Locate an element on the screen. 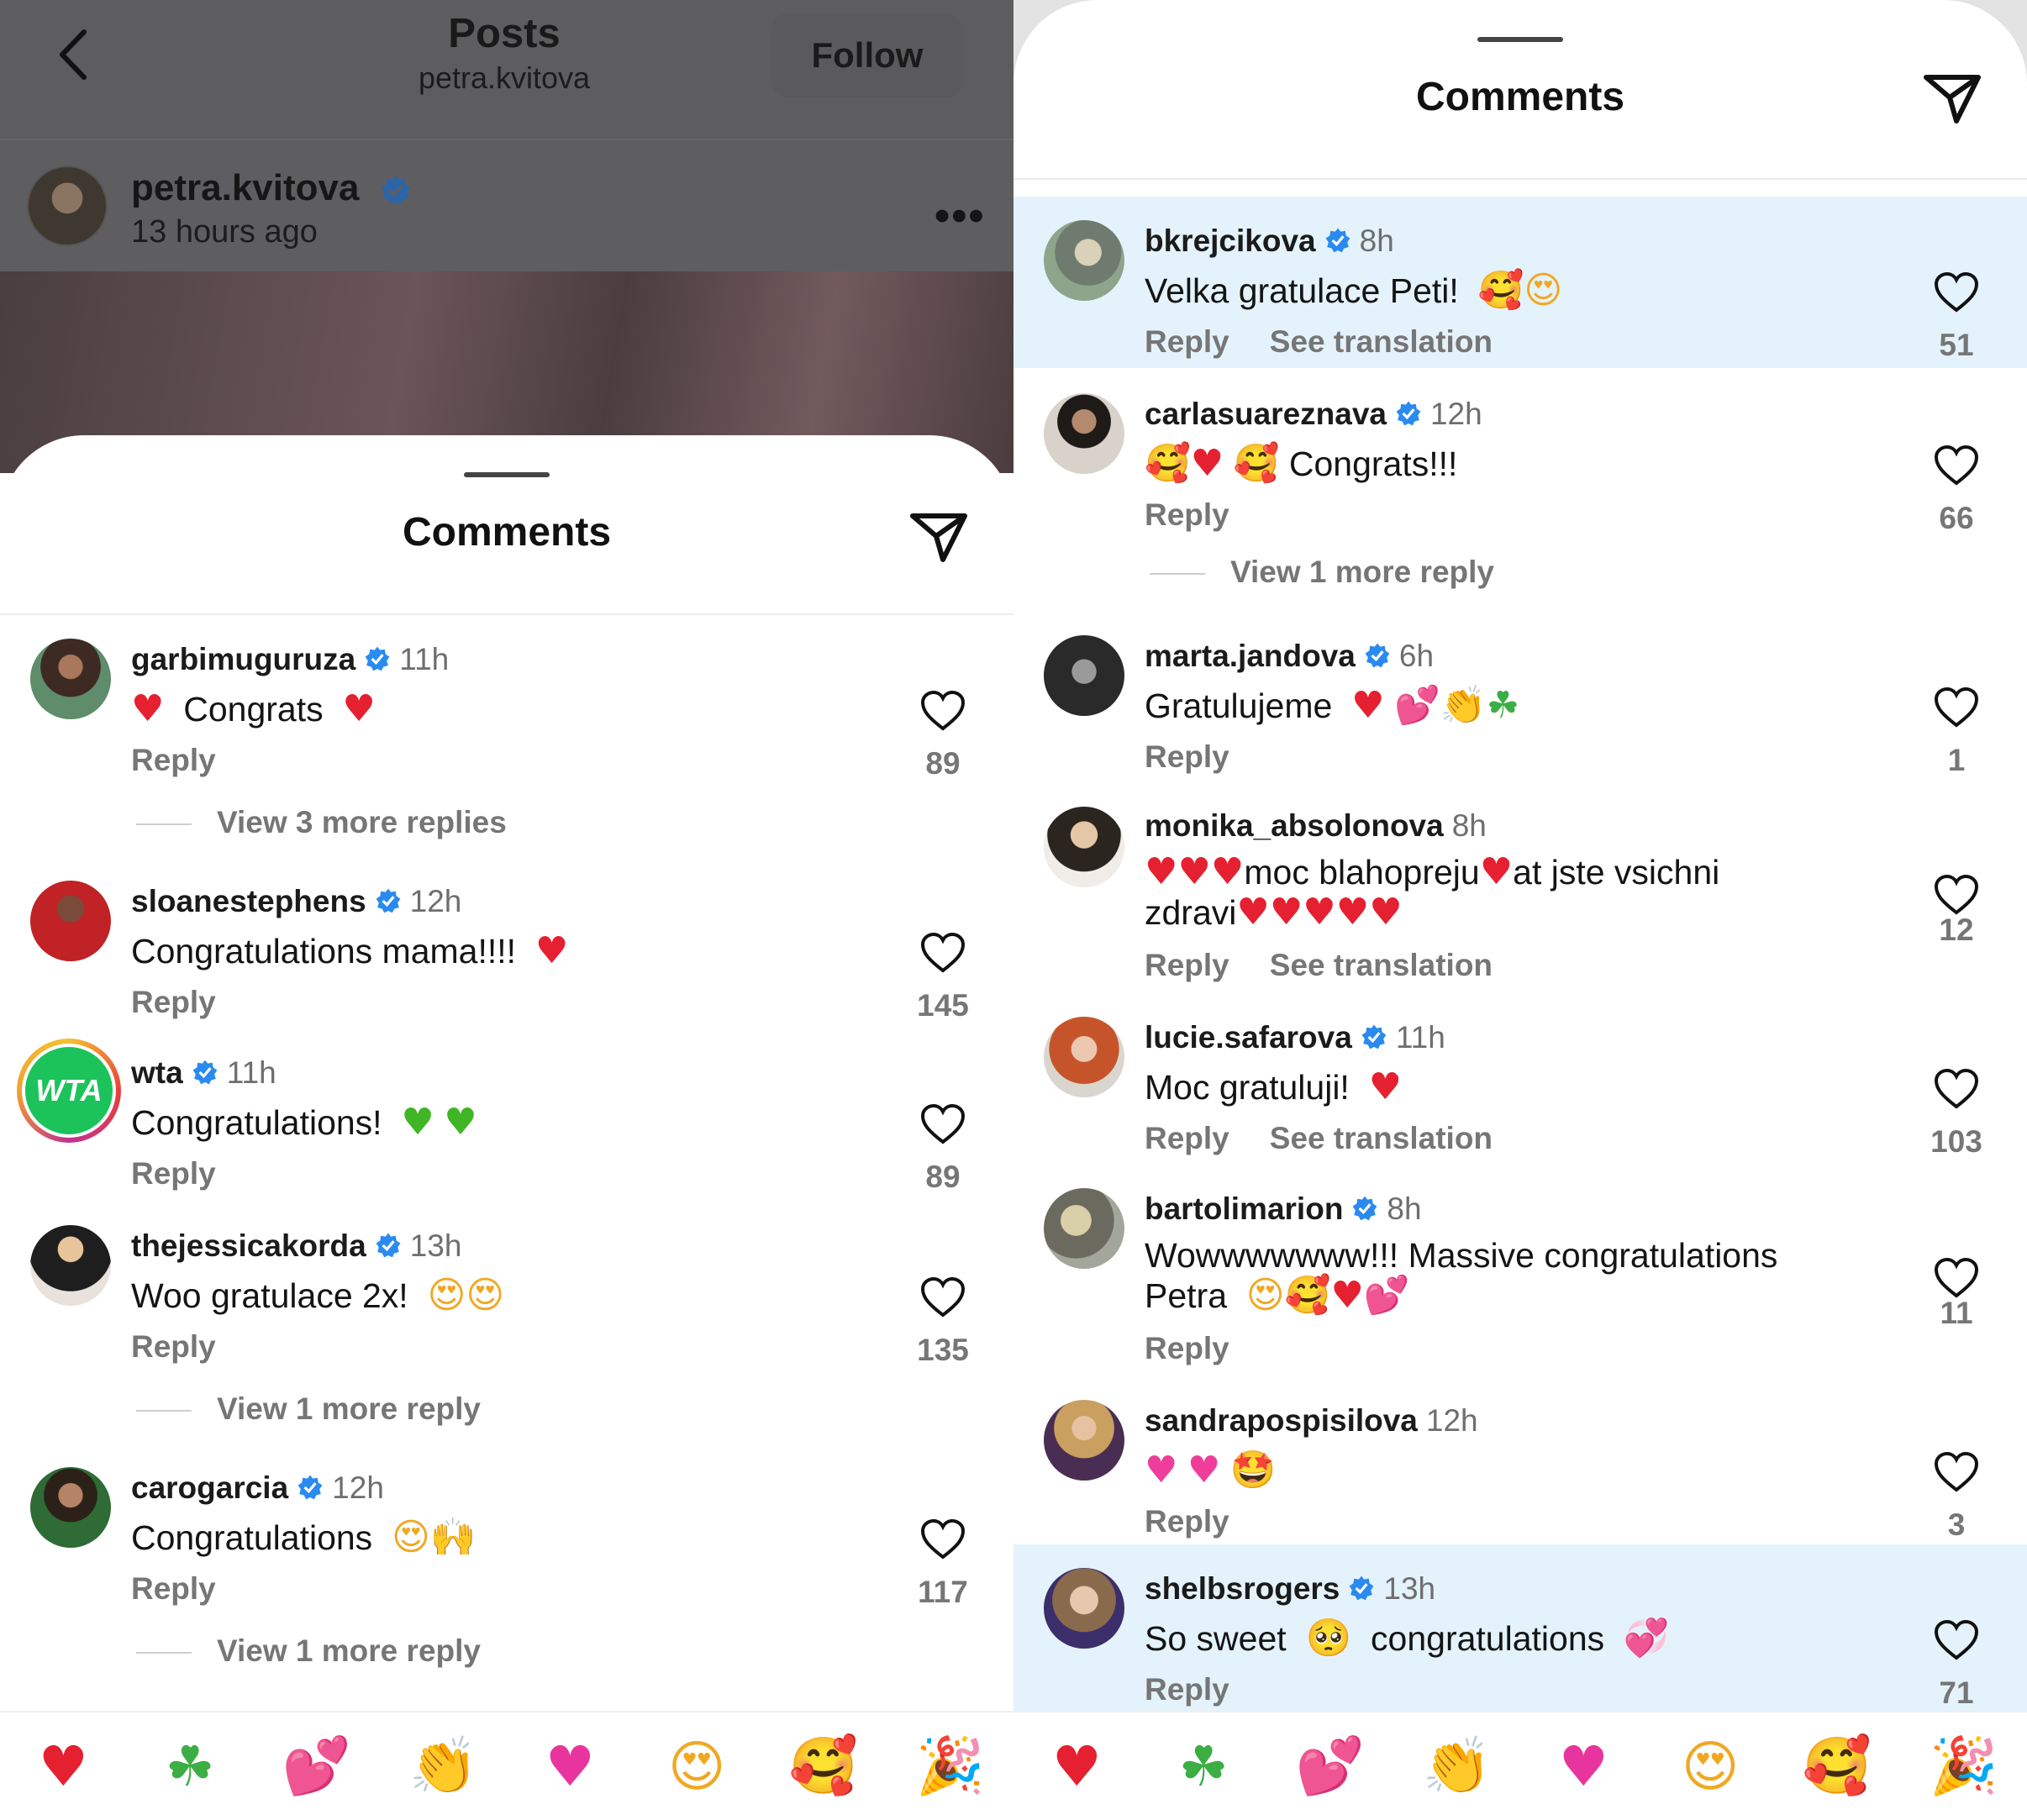  comment-author: wta 11h is located at coordinates (203, 1073).